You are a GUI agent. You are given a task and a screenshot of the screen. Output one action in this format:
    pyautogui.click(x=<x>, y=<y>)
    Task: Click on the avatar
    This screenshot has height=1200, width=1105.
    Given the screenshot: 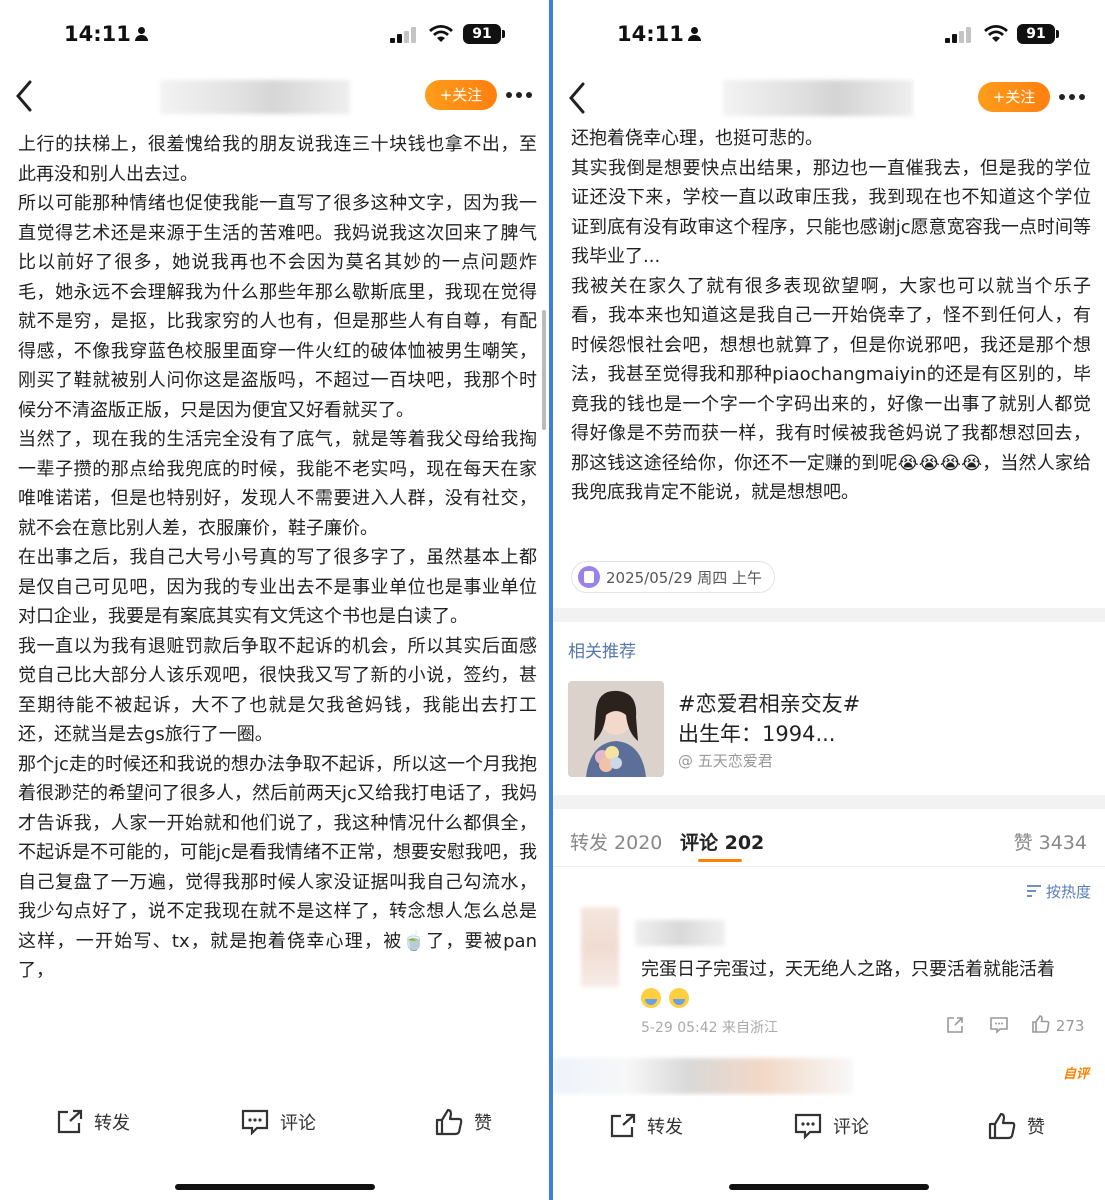 What is the action you would take?
    pyautogui.click(x=600, y=947)
    